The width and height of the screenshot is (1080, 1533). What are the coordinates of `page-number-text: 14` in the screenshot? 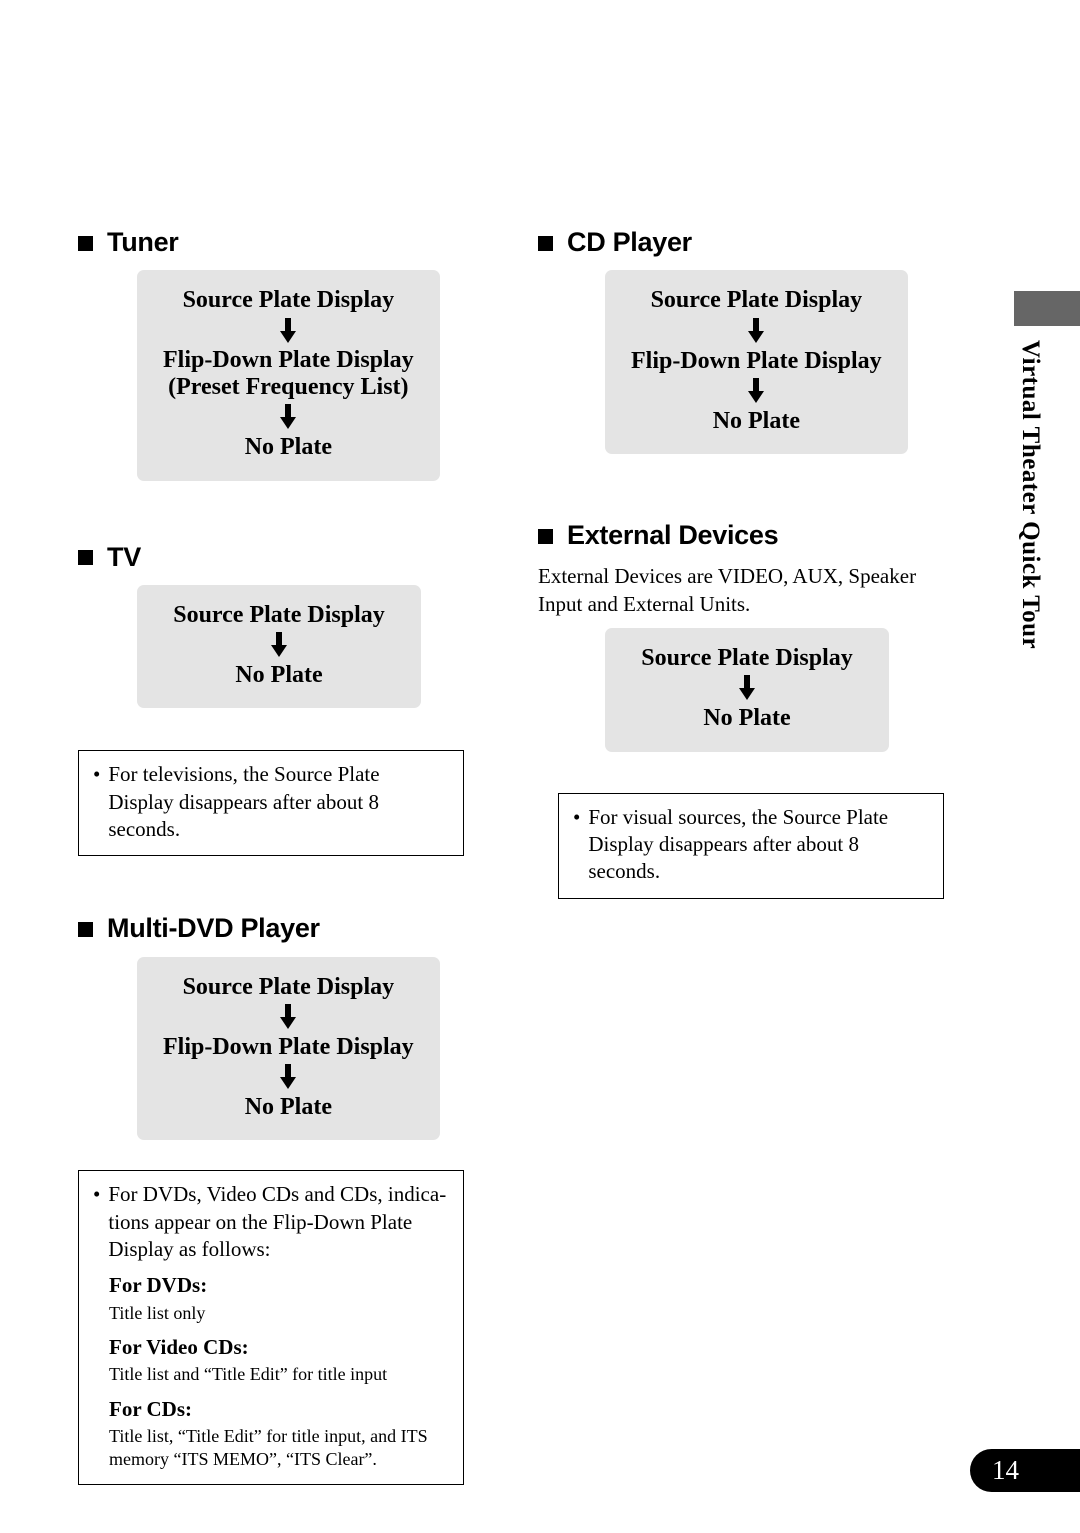 It's located at (1005, 1470).